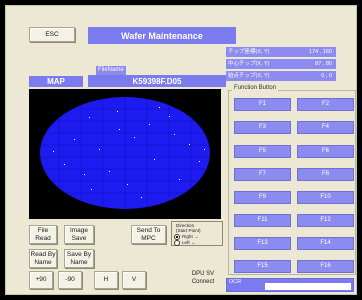 This screenshot has height=300, width=362. I want to click on f7-button: F7, so click(262, 174).